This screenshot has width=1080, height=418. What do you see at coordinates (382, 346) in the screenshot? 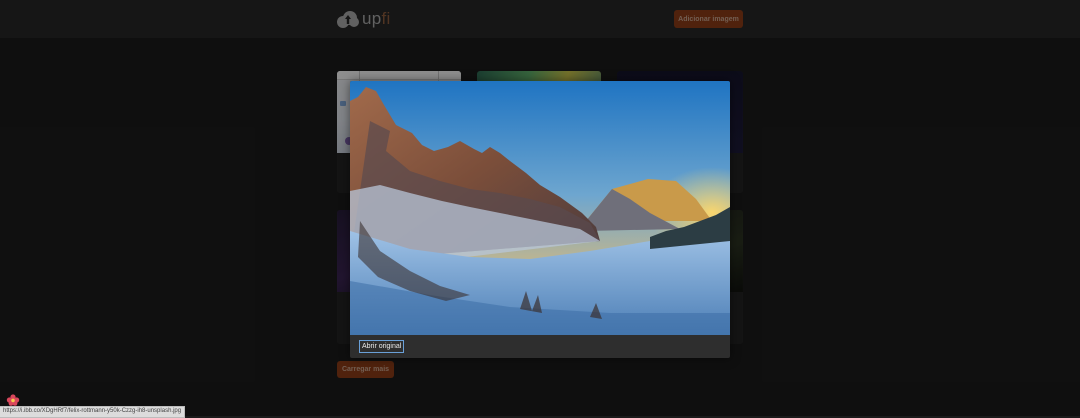
I see `open-original-link: Abrir original` at bounding box center [382, 346].